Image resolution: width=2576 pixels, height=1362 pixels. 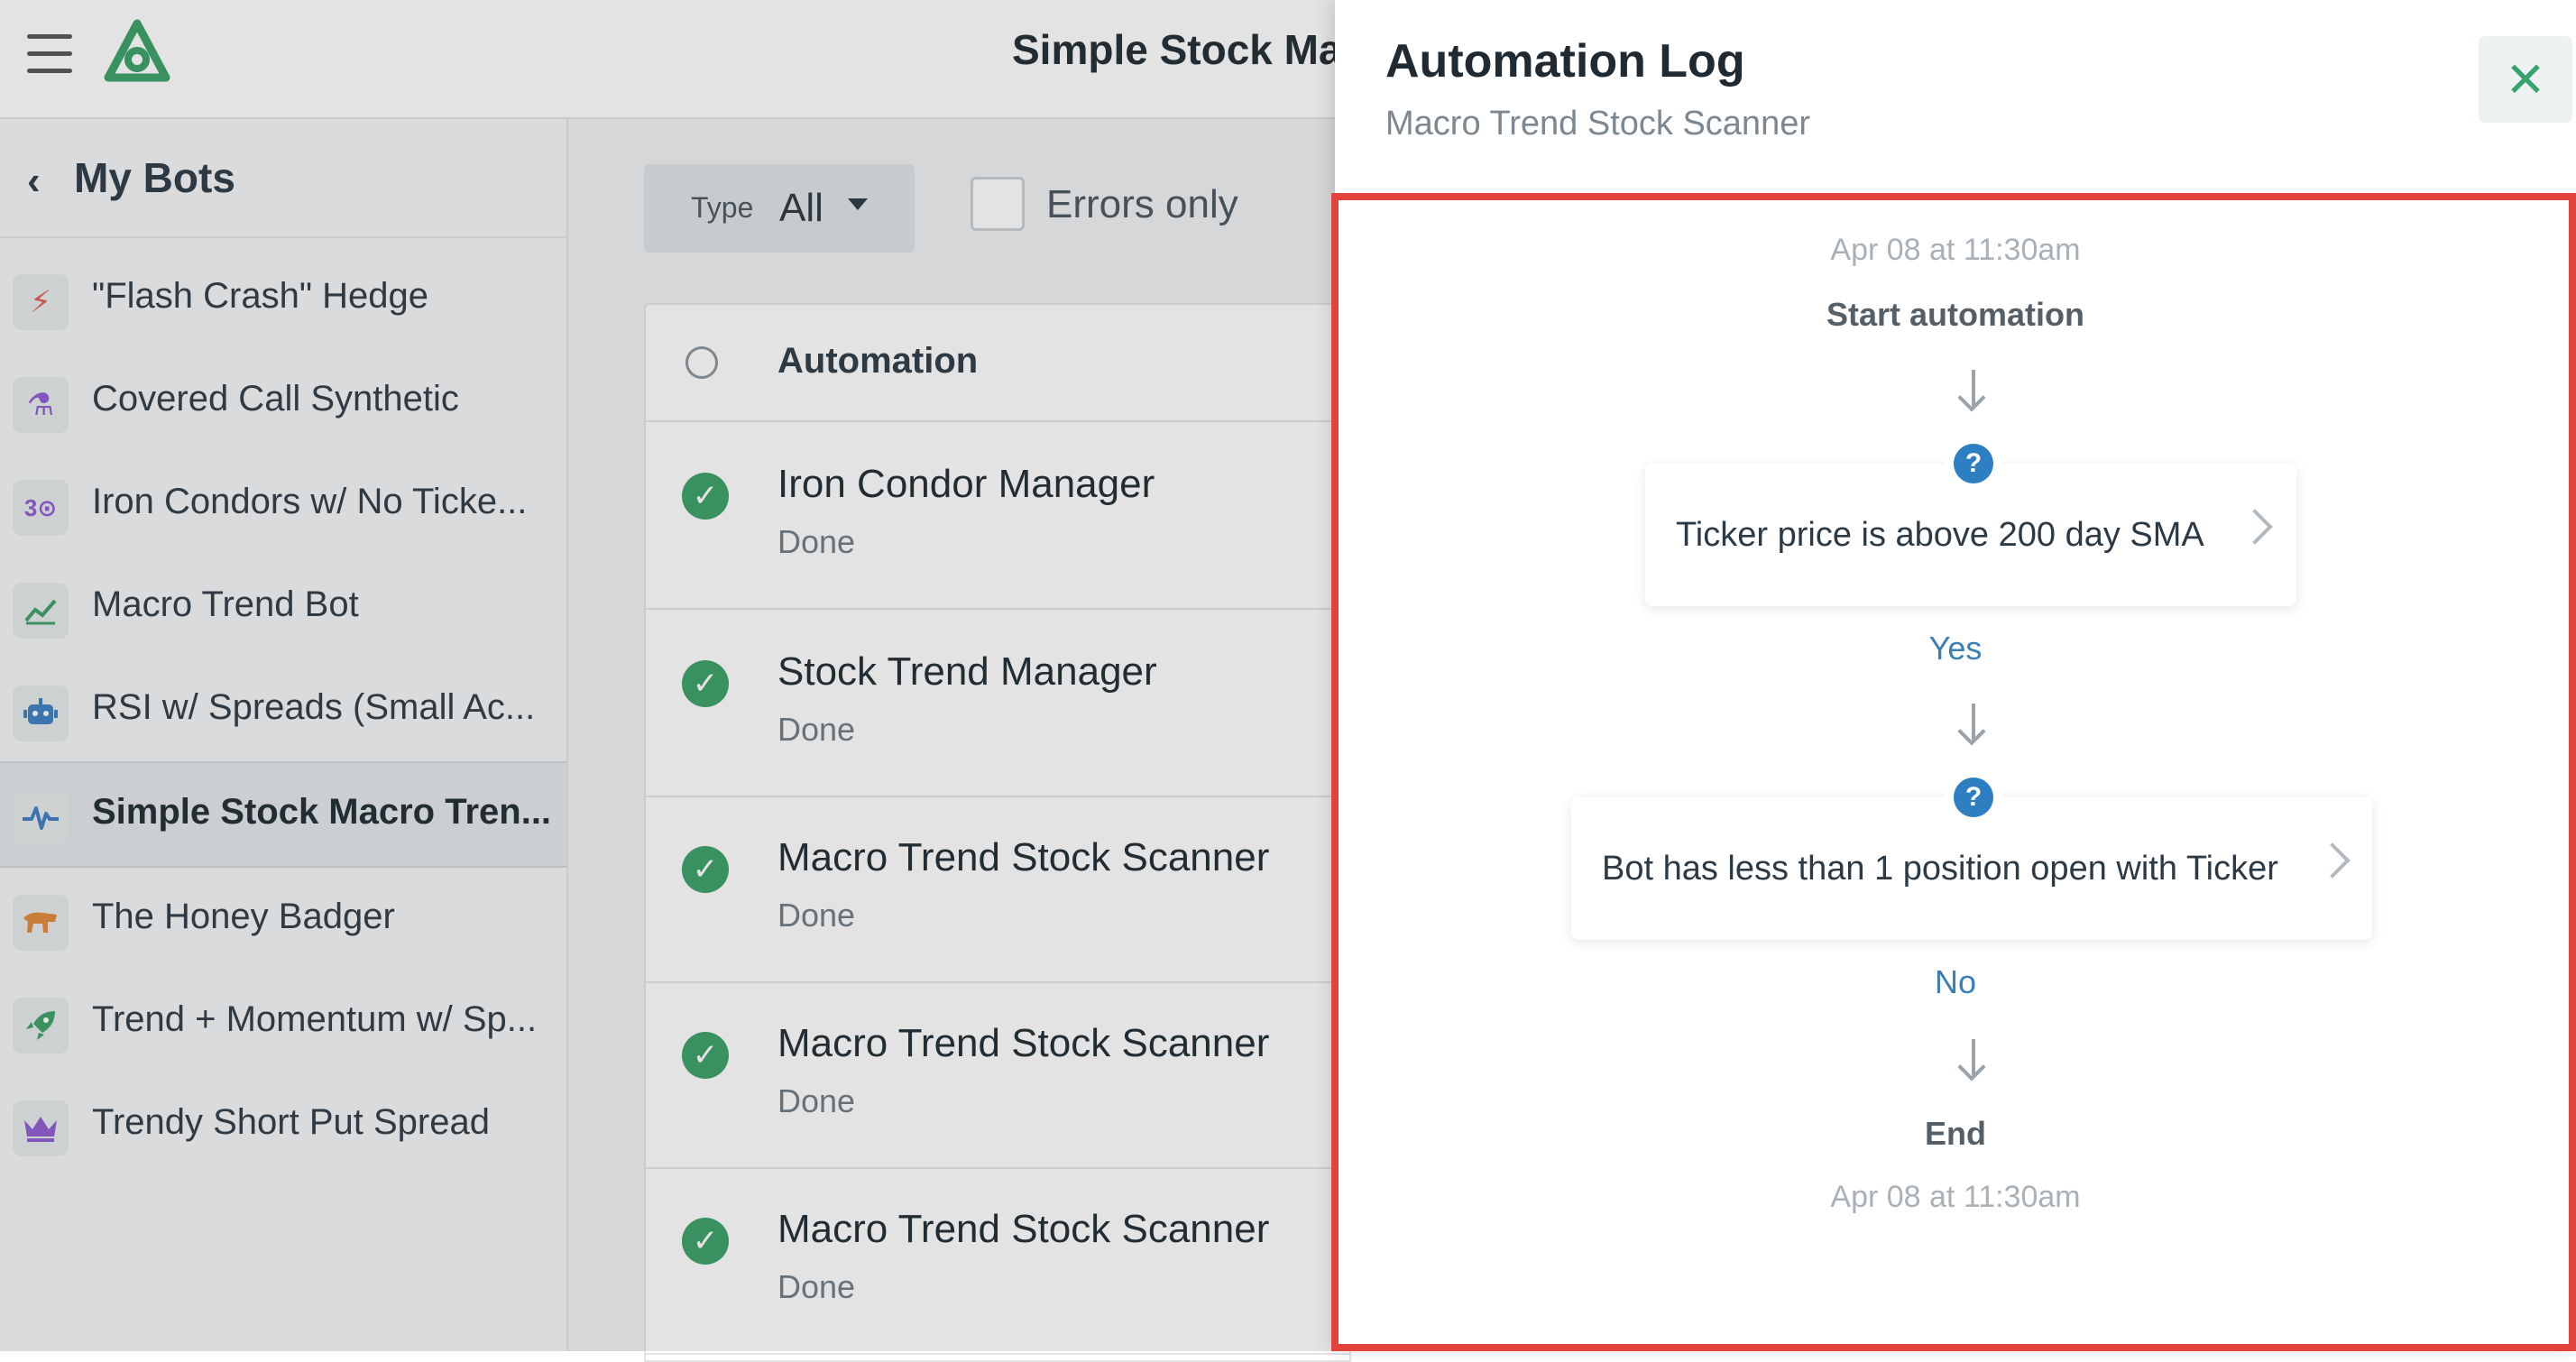 What do you see at coordinates (1598, 124) in the screenshot?
I see `panel-subtitle: Macro Trend Stock Scanner` at bounding box center [1598, 124].